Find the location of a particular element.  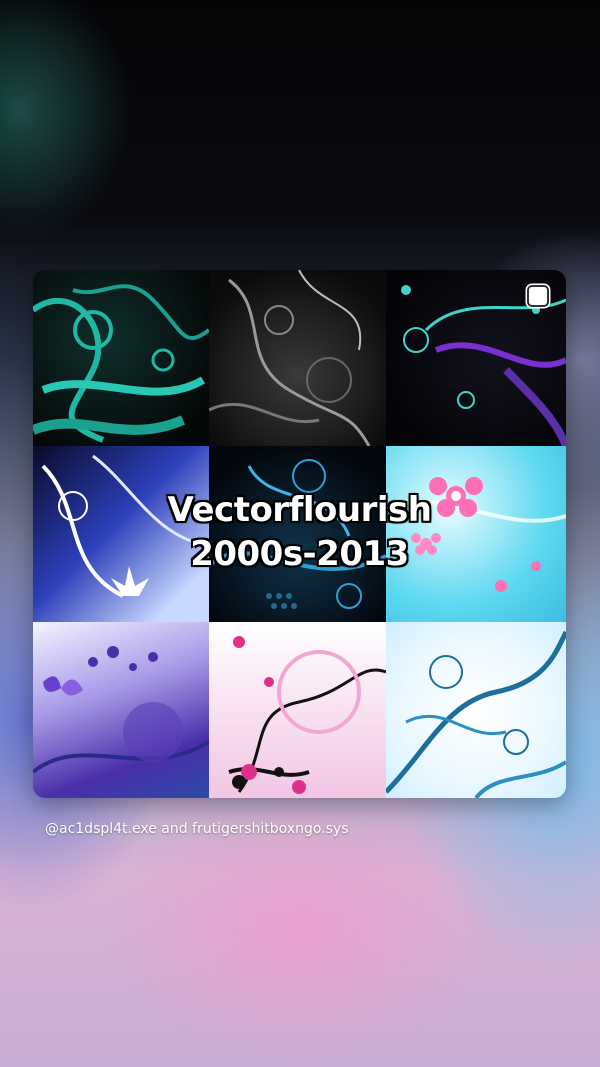

select-square-icon is located at coordinates (538, 296).